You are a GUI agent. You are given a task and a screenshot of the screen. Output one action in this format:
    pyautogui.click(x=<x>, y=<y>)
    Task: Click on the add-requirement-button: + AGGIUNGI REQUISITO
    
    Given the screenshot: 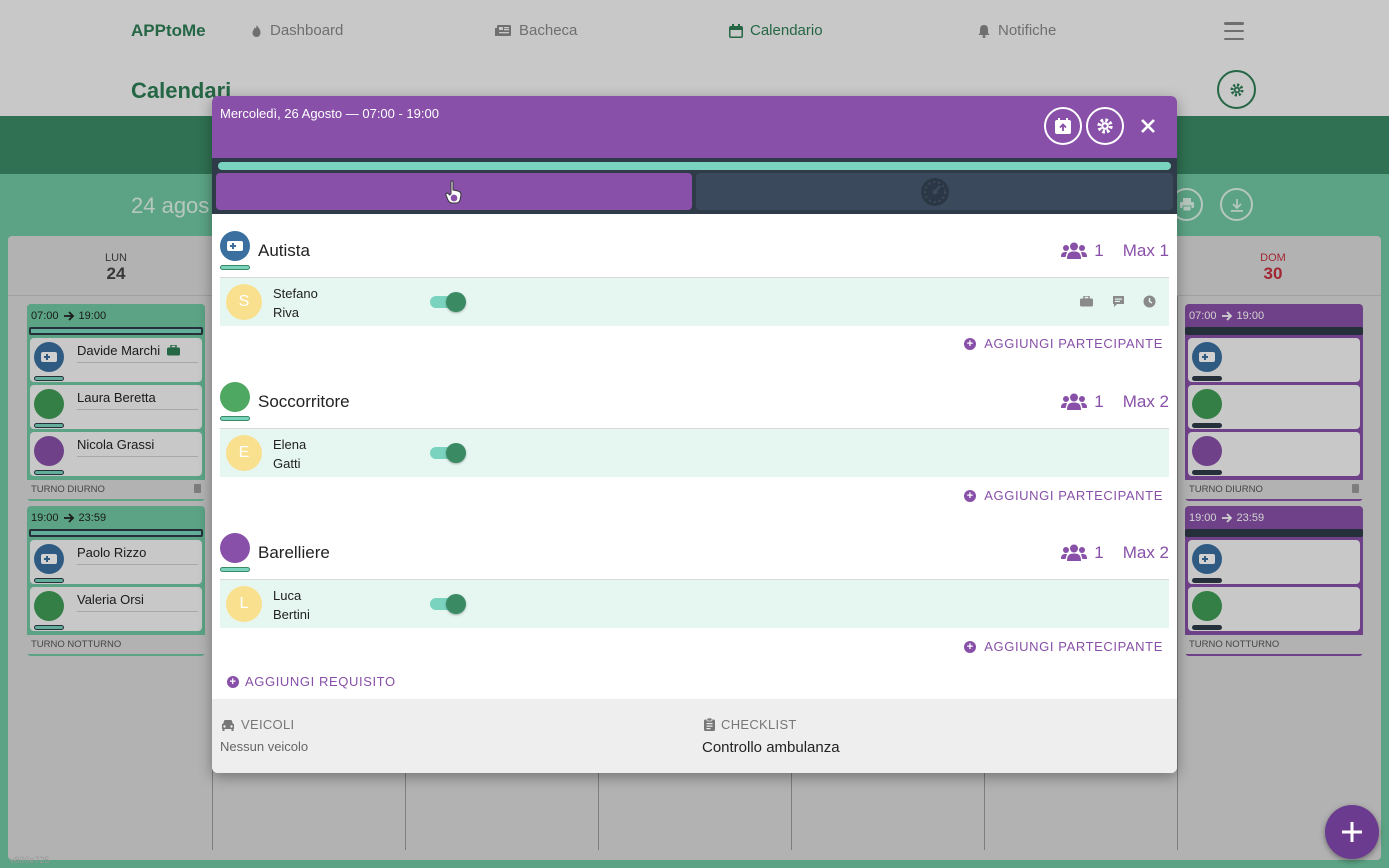 What is the action you would take?
    pyautogui.click(x=311, y=681)
    